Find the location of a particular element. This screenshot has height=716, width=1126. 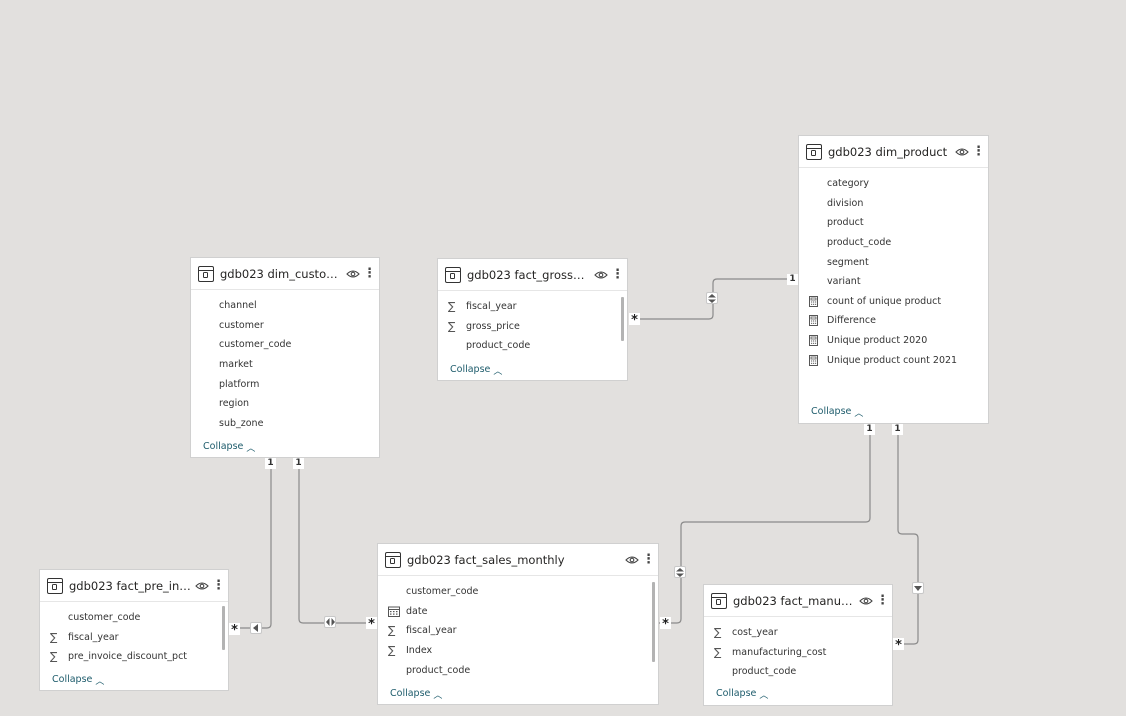

field-row: customer is located at coordinates (285, 326).